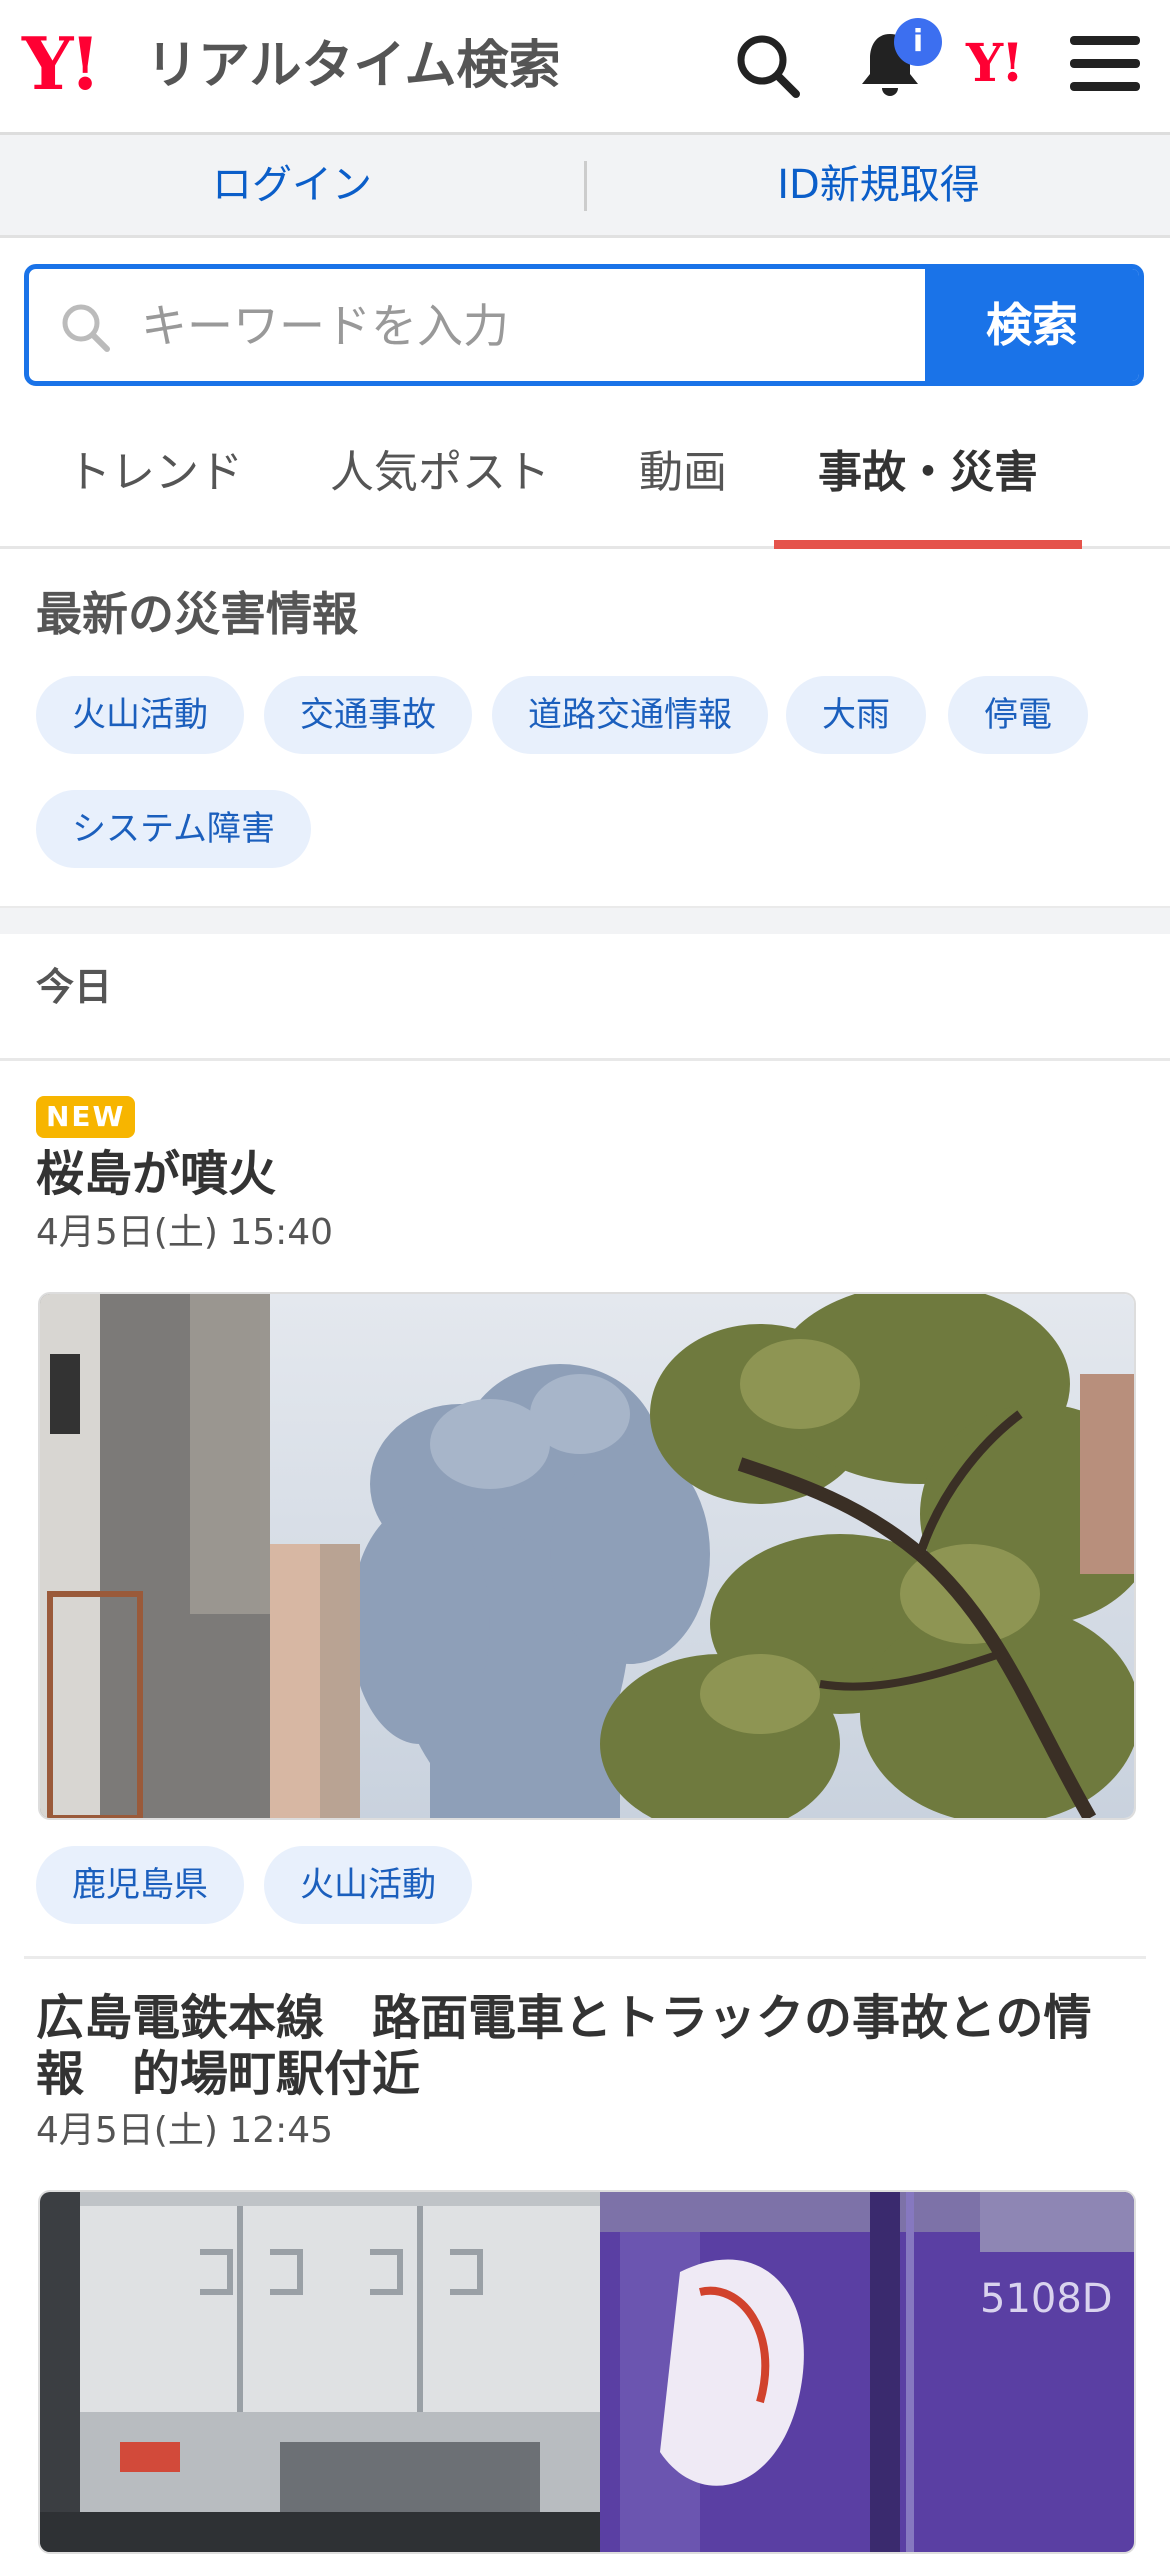  Describe the element at coordinates (368, 1885) in the screenshot. I see `tag-volcano: 火山活動` at that location.